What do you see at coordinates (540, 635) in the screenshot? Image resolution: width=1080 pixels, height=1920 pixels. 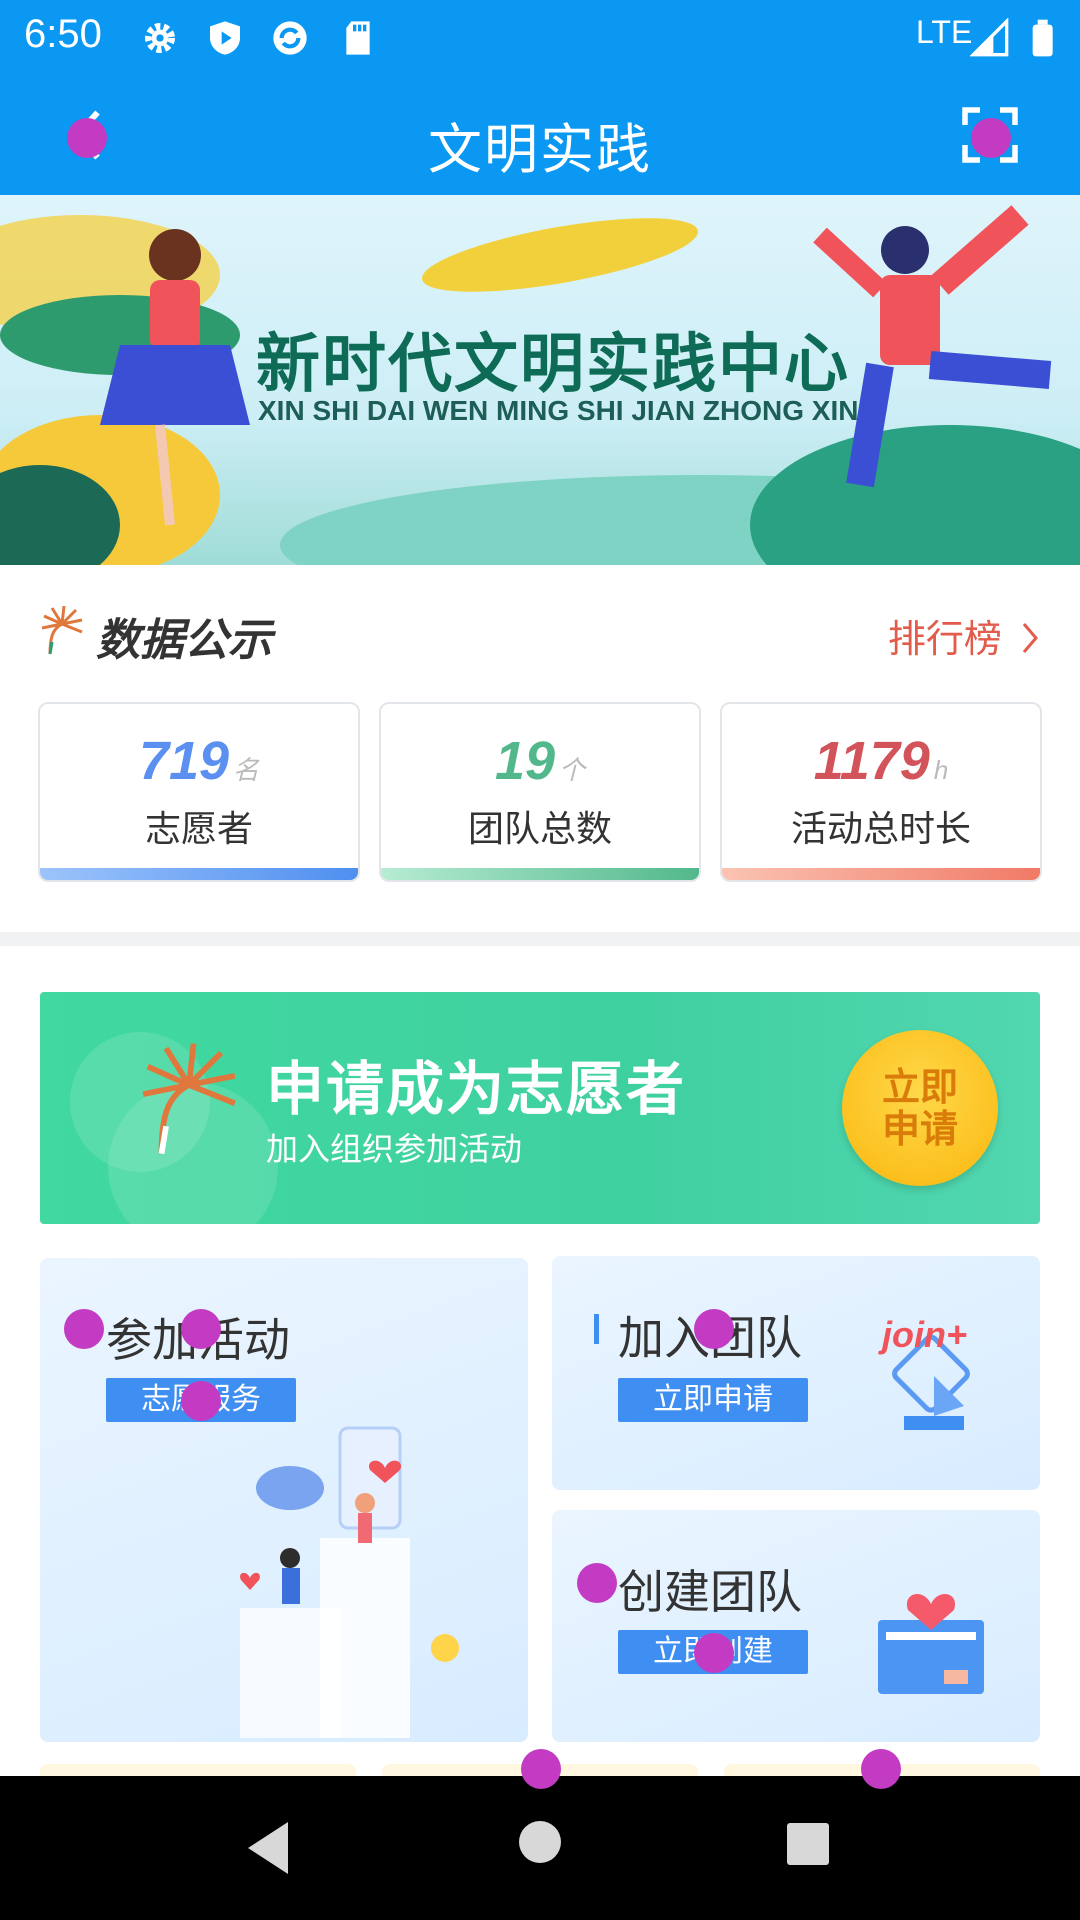 I see `data-section-header: 数据公示 排行榜` at bounding box center [540, 635].